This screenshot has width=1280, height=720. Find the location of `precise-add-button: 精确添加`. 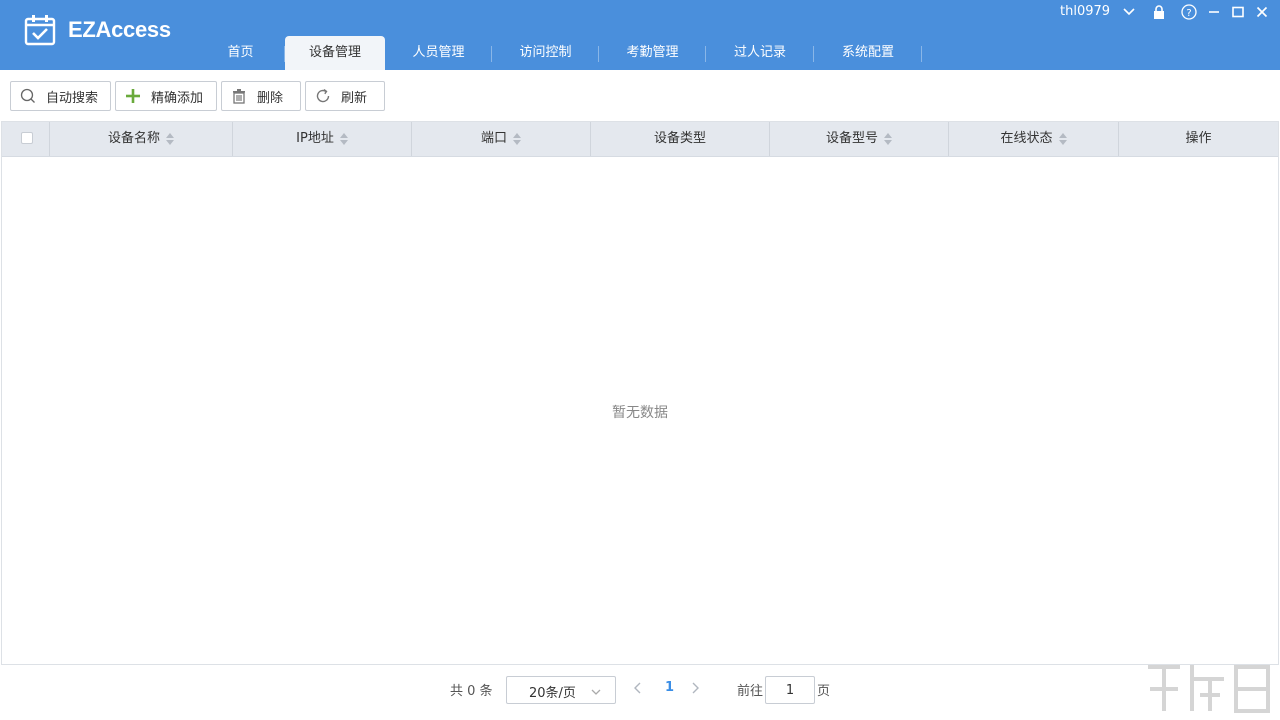

precise-add-button: 精确添加 is located at coordinates (166, 96).